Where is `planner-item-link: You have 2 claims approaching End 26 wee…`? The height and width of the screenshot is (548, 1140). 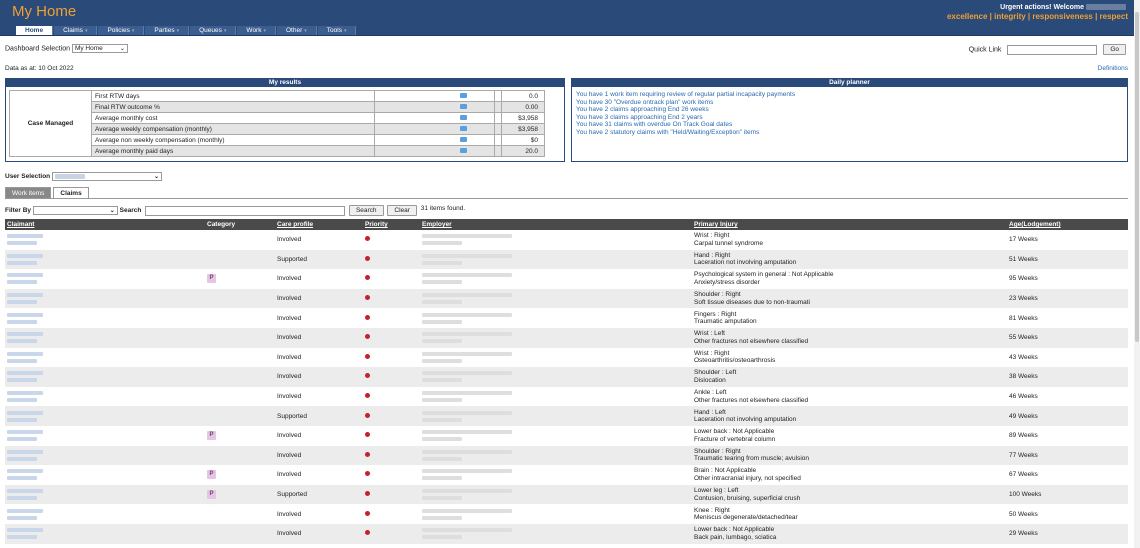 planner-item-link: You have 2 claims approaching End 26 wee… is located at coordinates (685, 110).